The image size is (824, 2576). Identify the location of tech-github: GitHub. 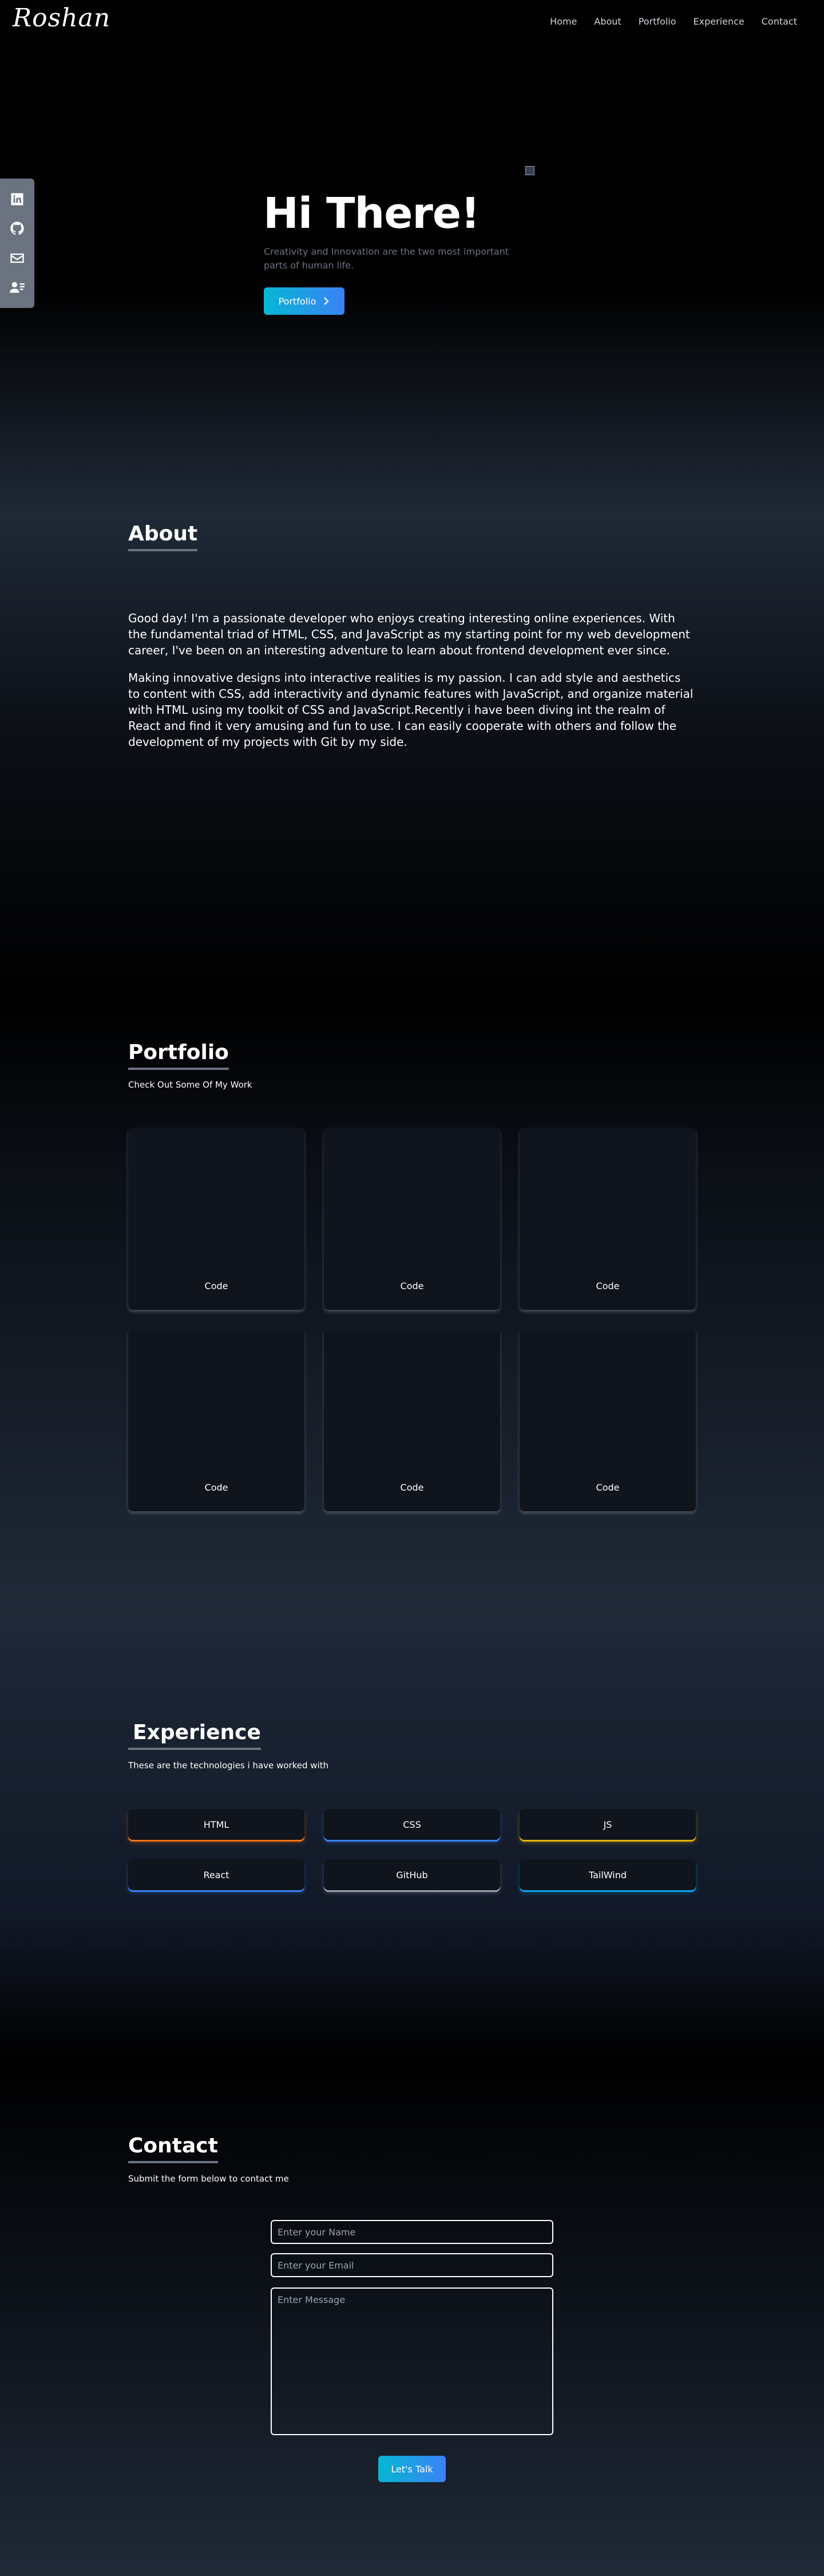
(412, 1874).